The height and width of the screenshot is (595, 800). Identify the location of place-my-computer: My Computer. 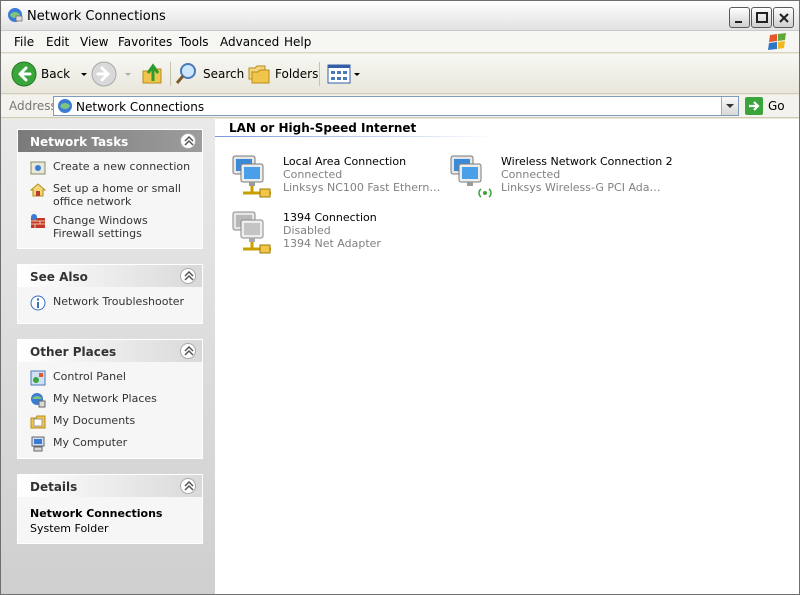
(111, 444).